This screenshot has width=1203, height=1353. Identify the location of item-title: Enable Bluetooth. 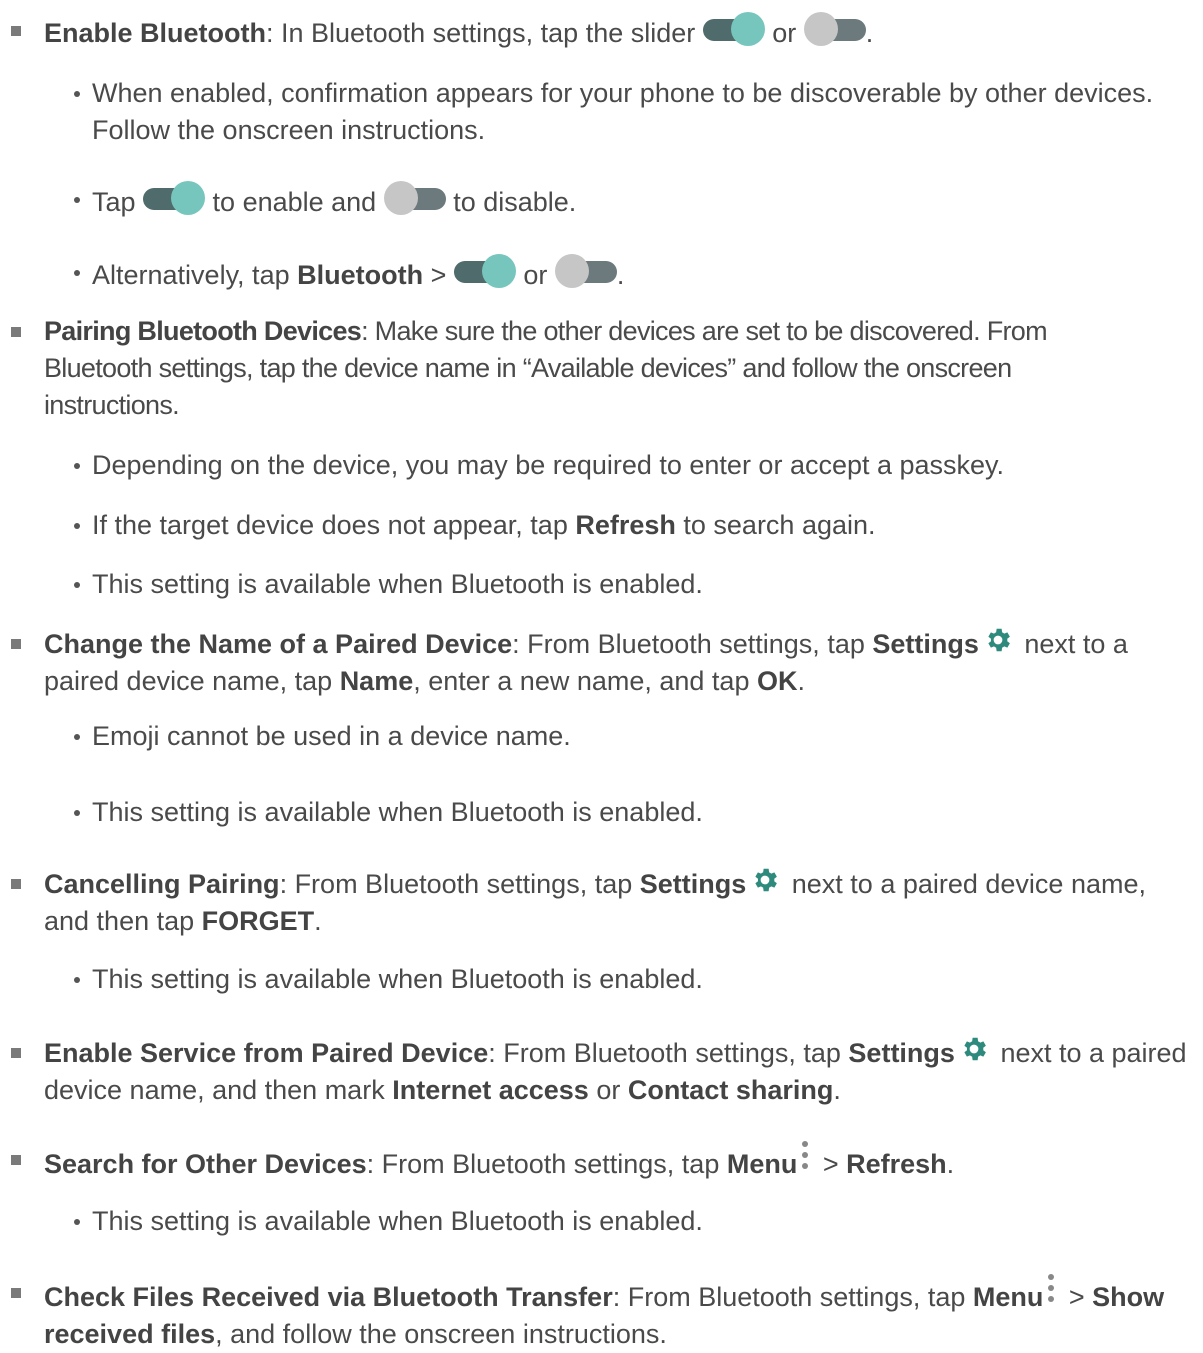
(155, 33).